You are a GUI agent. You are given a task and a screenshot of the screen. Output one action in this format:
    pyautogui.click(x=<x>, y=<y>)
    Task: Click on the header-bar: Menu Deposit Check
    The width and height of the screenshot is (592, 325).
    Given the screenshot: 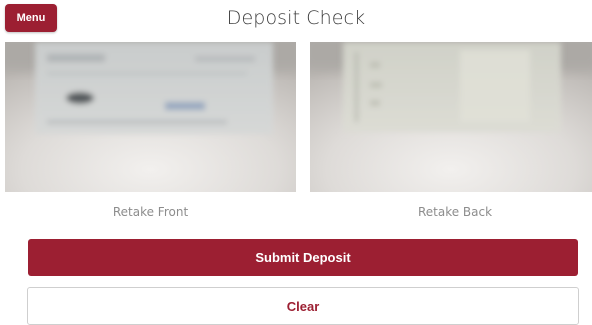 What is the action you would take?
    pyautogui.click(x=296, y=20)
    